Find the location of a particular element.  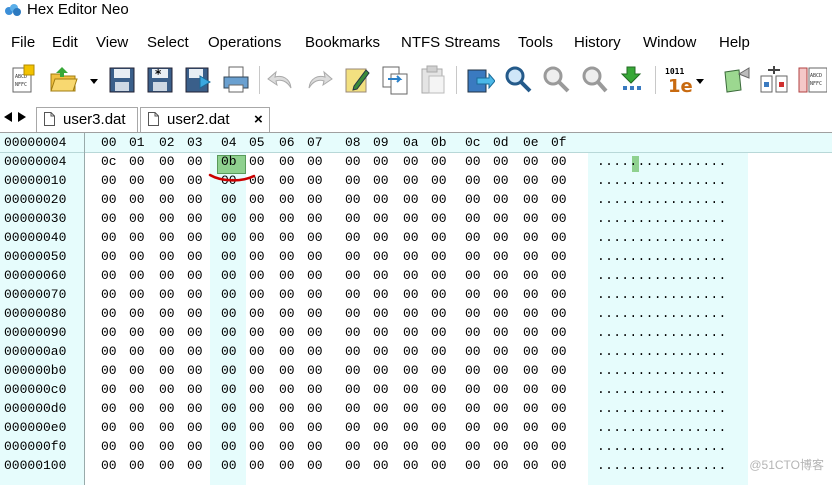

tab-user3-dat: user3.dat is located at coordinates (87, 119).